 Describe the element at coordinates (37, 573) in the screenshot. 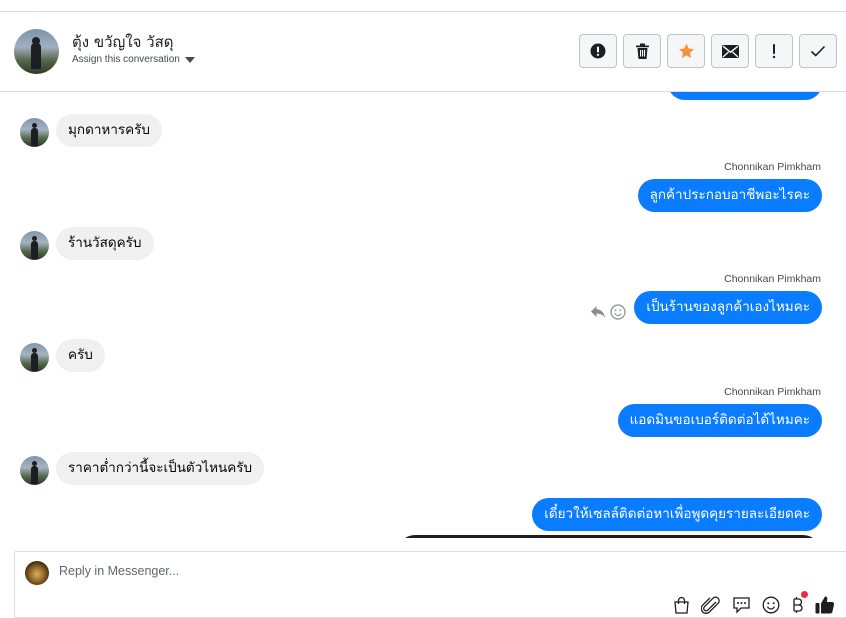

I see `page-avatar` at that location.